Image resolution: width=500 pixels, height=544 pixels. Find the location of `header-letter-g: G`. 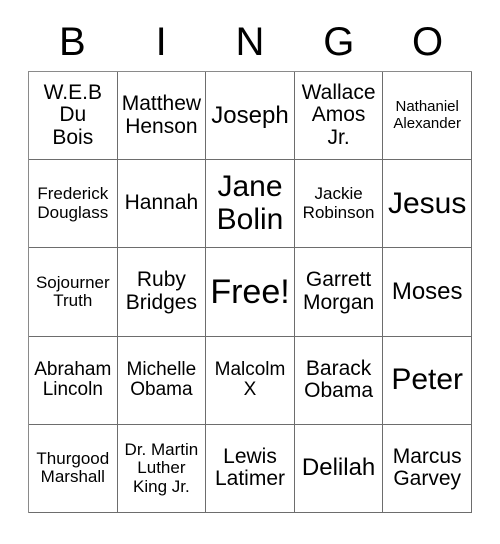

header-letter-g: G is located at coordinates (339, 42).